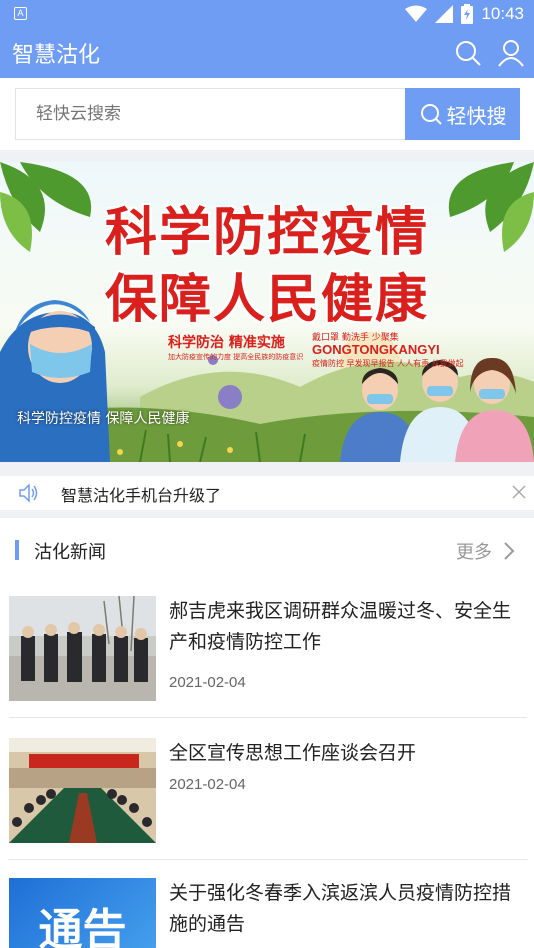 Image resolution: width=534 pixels, height=948 pixels. I want to click on banner-slogan-right-bottom: 疫情防控 早发现早报告 人人有责 从我做起, so click(388, 363).